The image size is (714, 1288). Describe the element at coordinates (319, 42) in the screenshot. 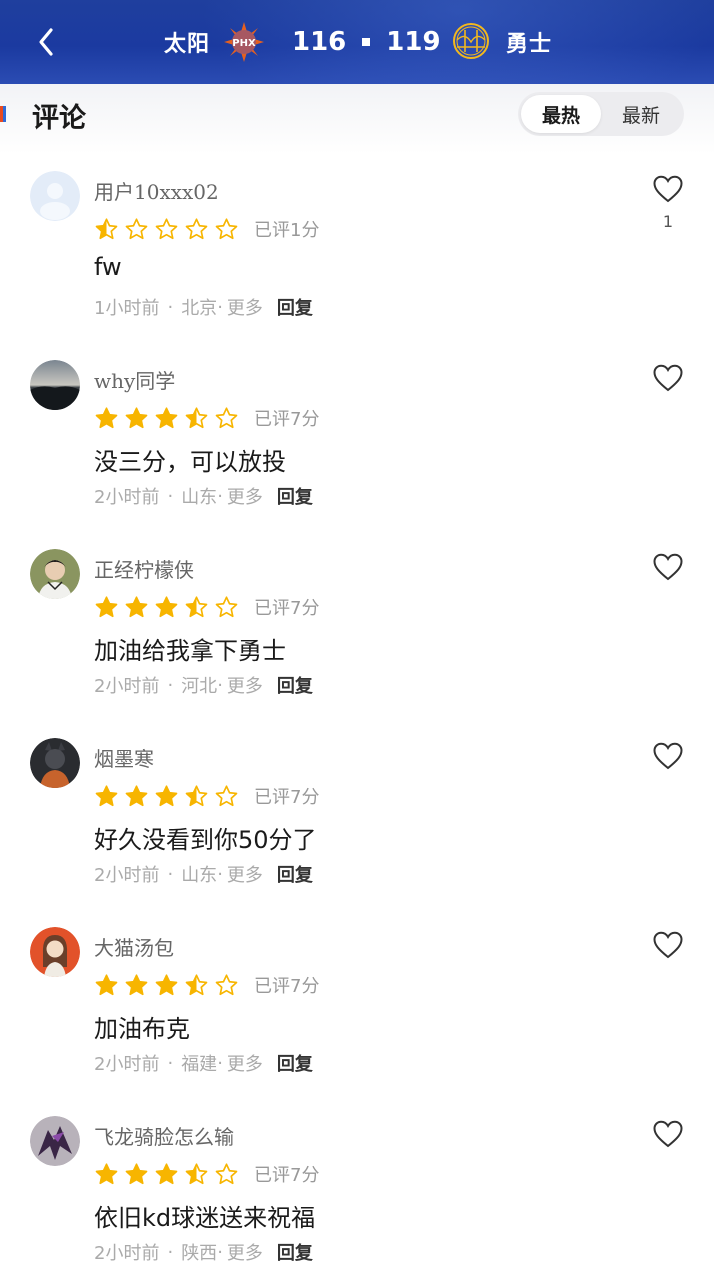

I see `home-score: 116` at that location.